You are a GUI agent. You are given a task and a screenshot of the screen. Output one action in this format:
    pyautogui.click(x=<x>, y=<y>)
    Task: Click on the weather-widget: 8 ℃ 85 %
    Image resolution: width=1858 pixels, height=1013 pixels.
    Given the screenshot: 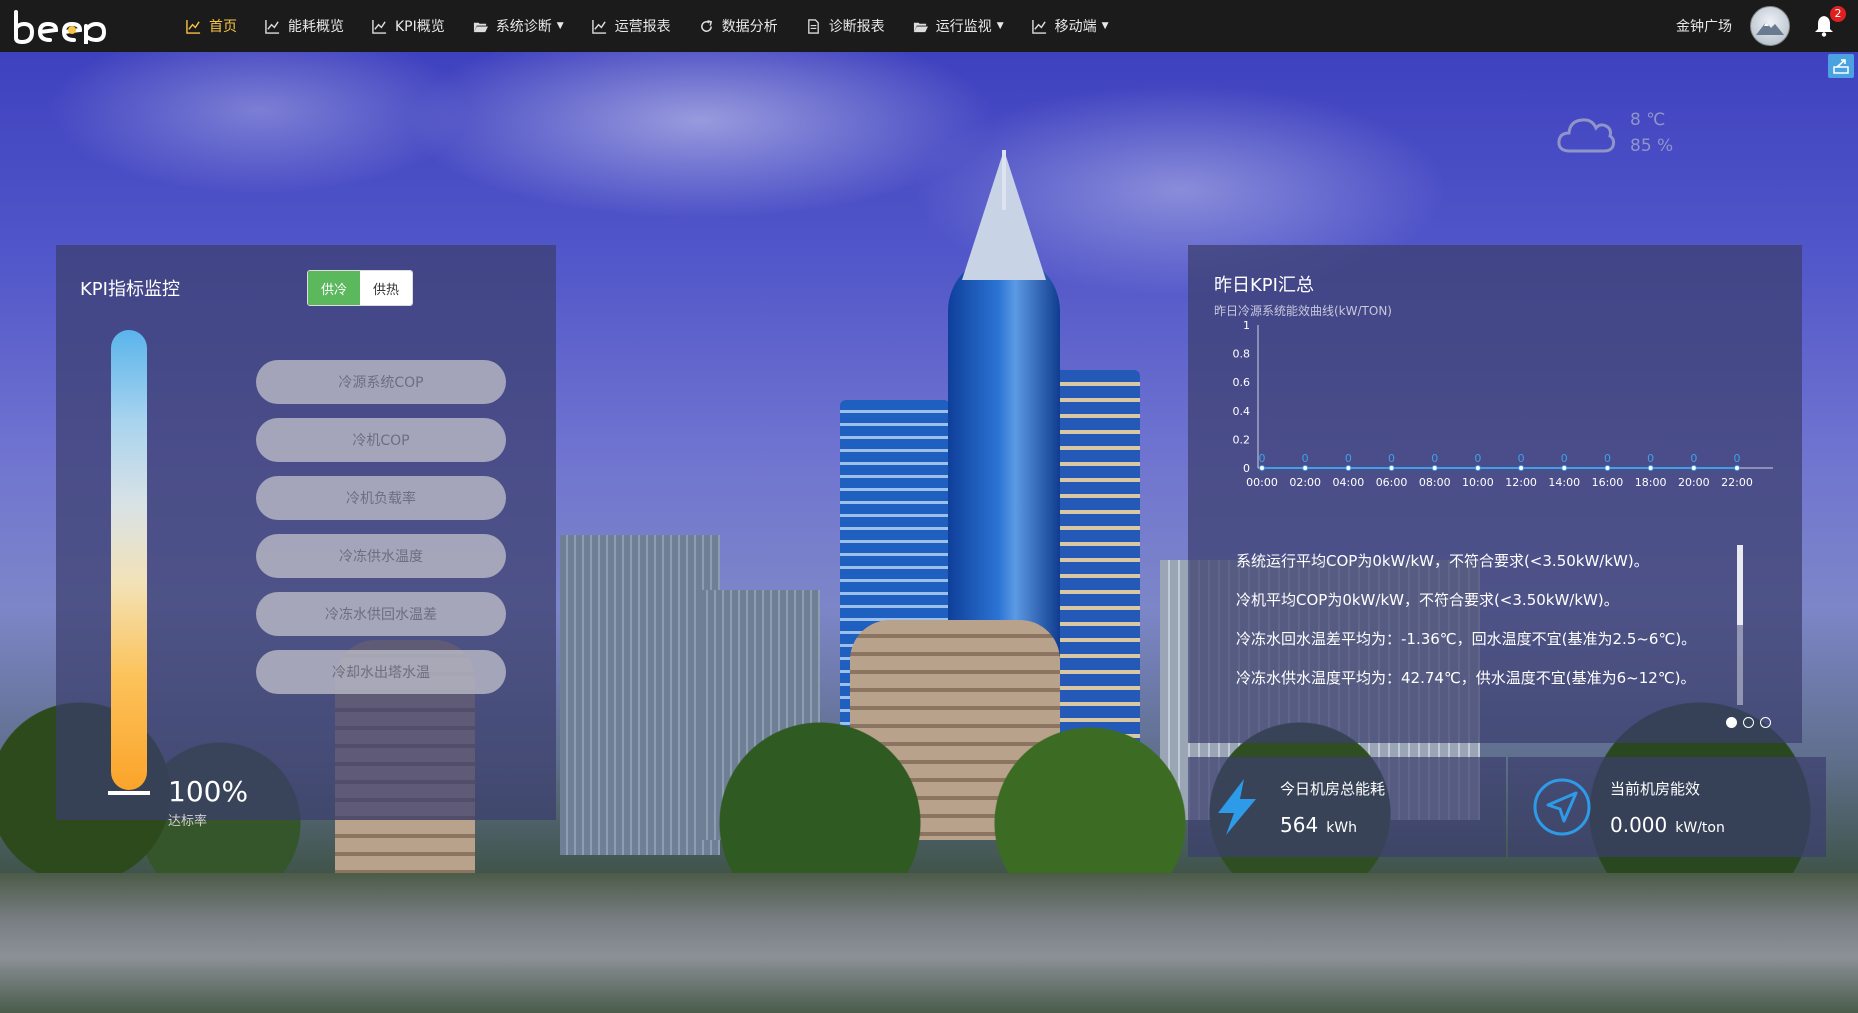 What is the action you would take?
    pyautogui.click(x=1614, y=133)
    